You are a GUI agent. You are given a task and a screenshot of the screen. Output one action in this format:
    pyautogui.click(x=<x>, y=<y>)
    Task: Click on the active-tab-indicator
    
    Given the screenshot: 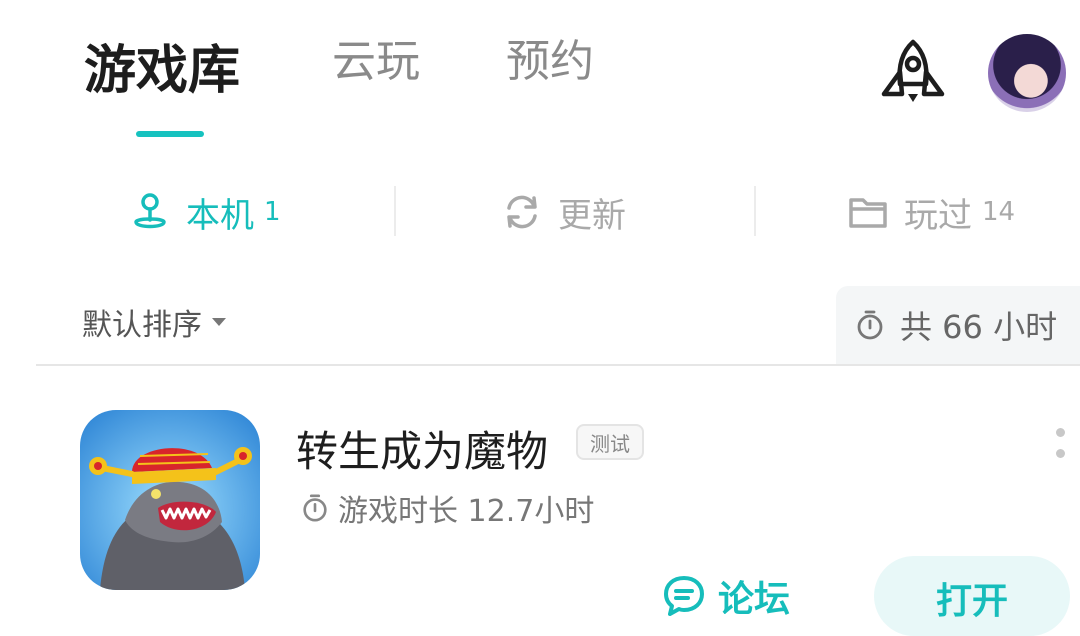 What is the action you would take?
    pyautogui.click(x=170, y=134)
    